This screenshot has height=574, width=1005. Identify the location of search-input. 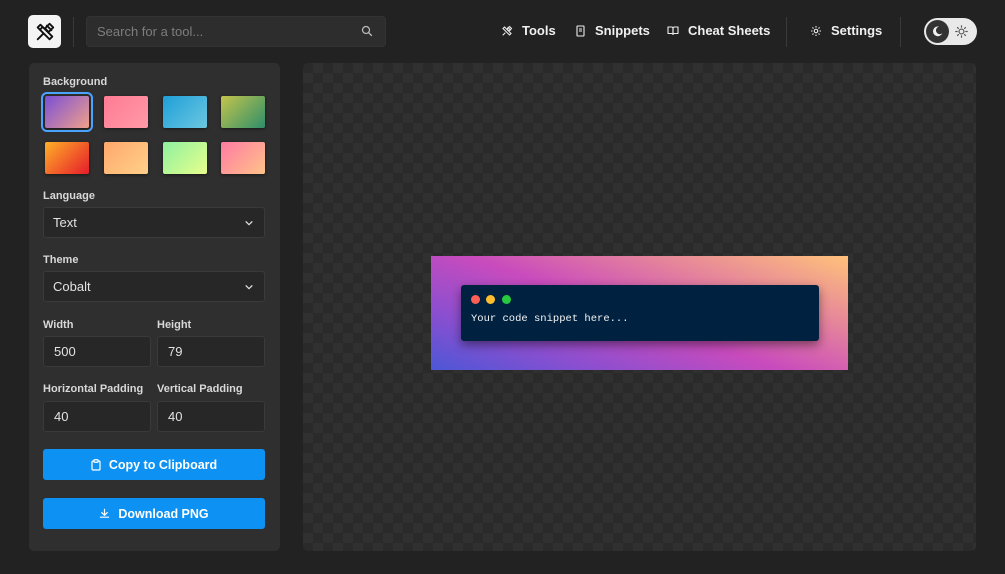
(229, 31).